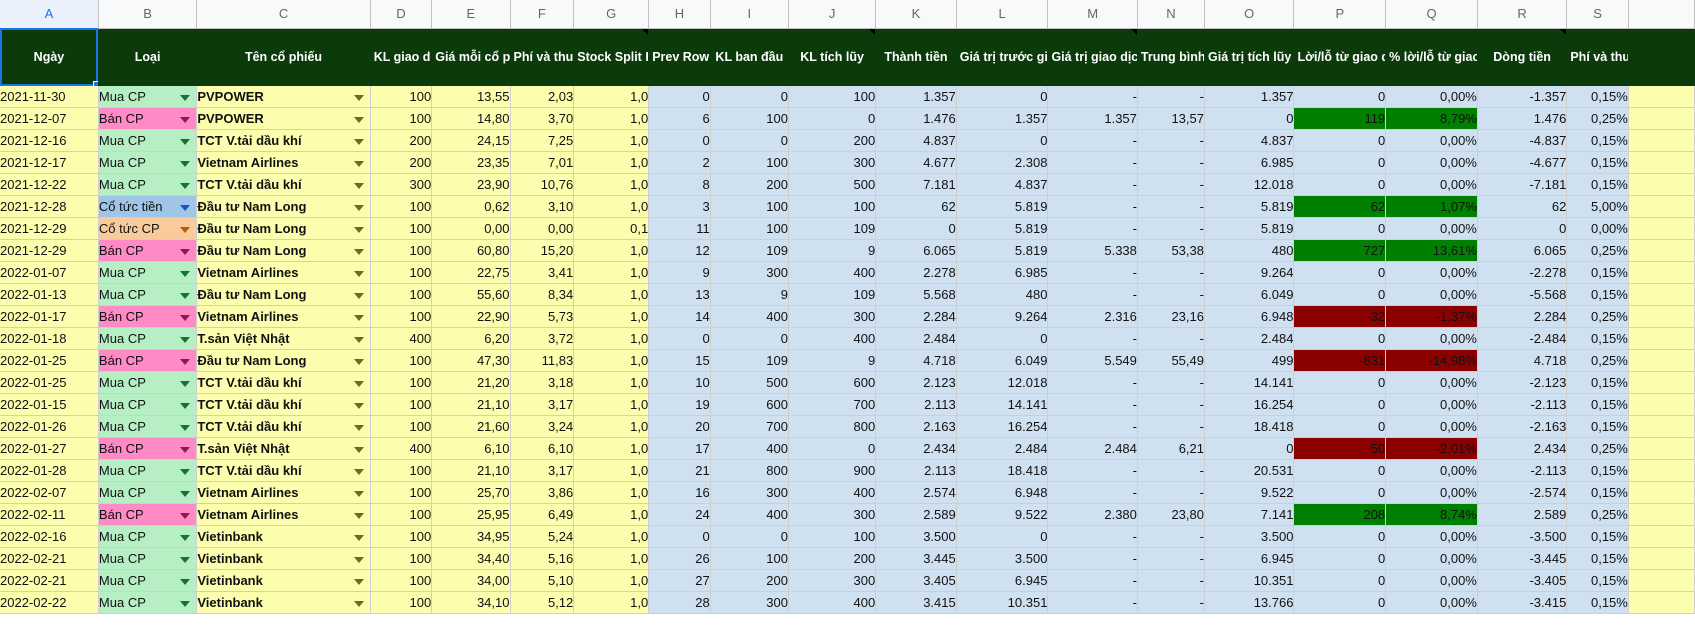 This screenshot has height=640, width=1695. Describe the element at coordinates (283, 448) in the screenshot. I see `cell-stock-dropdown: T.sản Việt Nhật` at that location.